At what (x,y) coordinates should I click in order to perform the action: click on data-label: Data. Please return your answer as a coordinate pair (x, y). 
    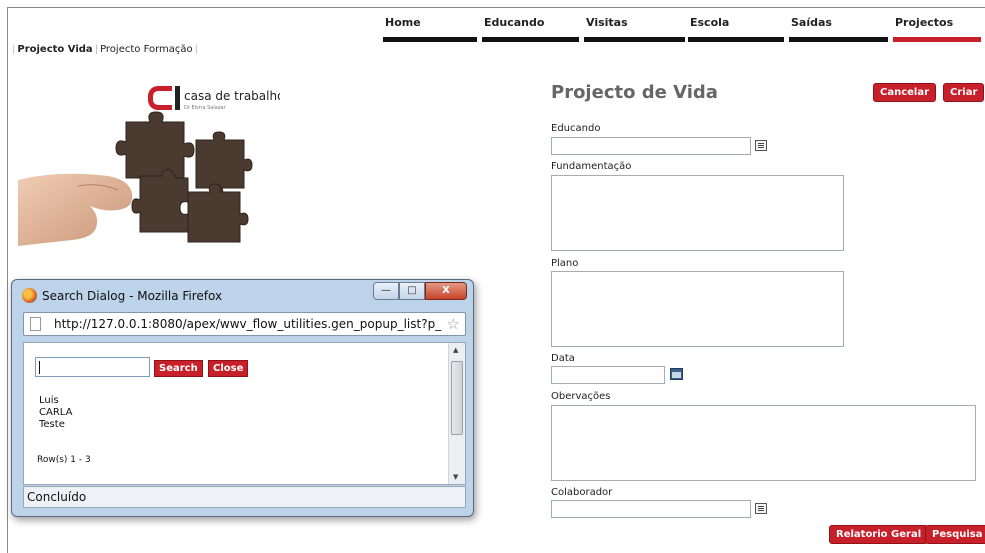
    Looking at the image, I should click on (563, 358).